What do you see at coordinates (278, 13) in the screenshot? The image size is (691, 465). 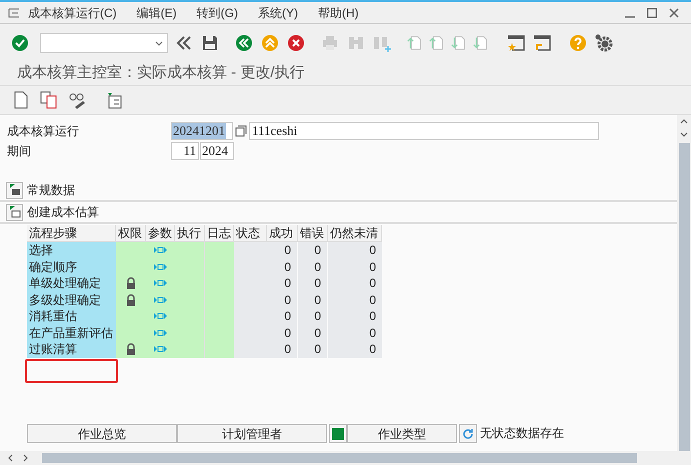 I see `menu-item: 系统(Y)` at bounding box center [278, 13].